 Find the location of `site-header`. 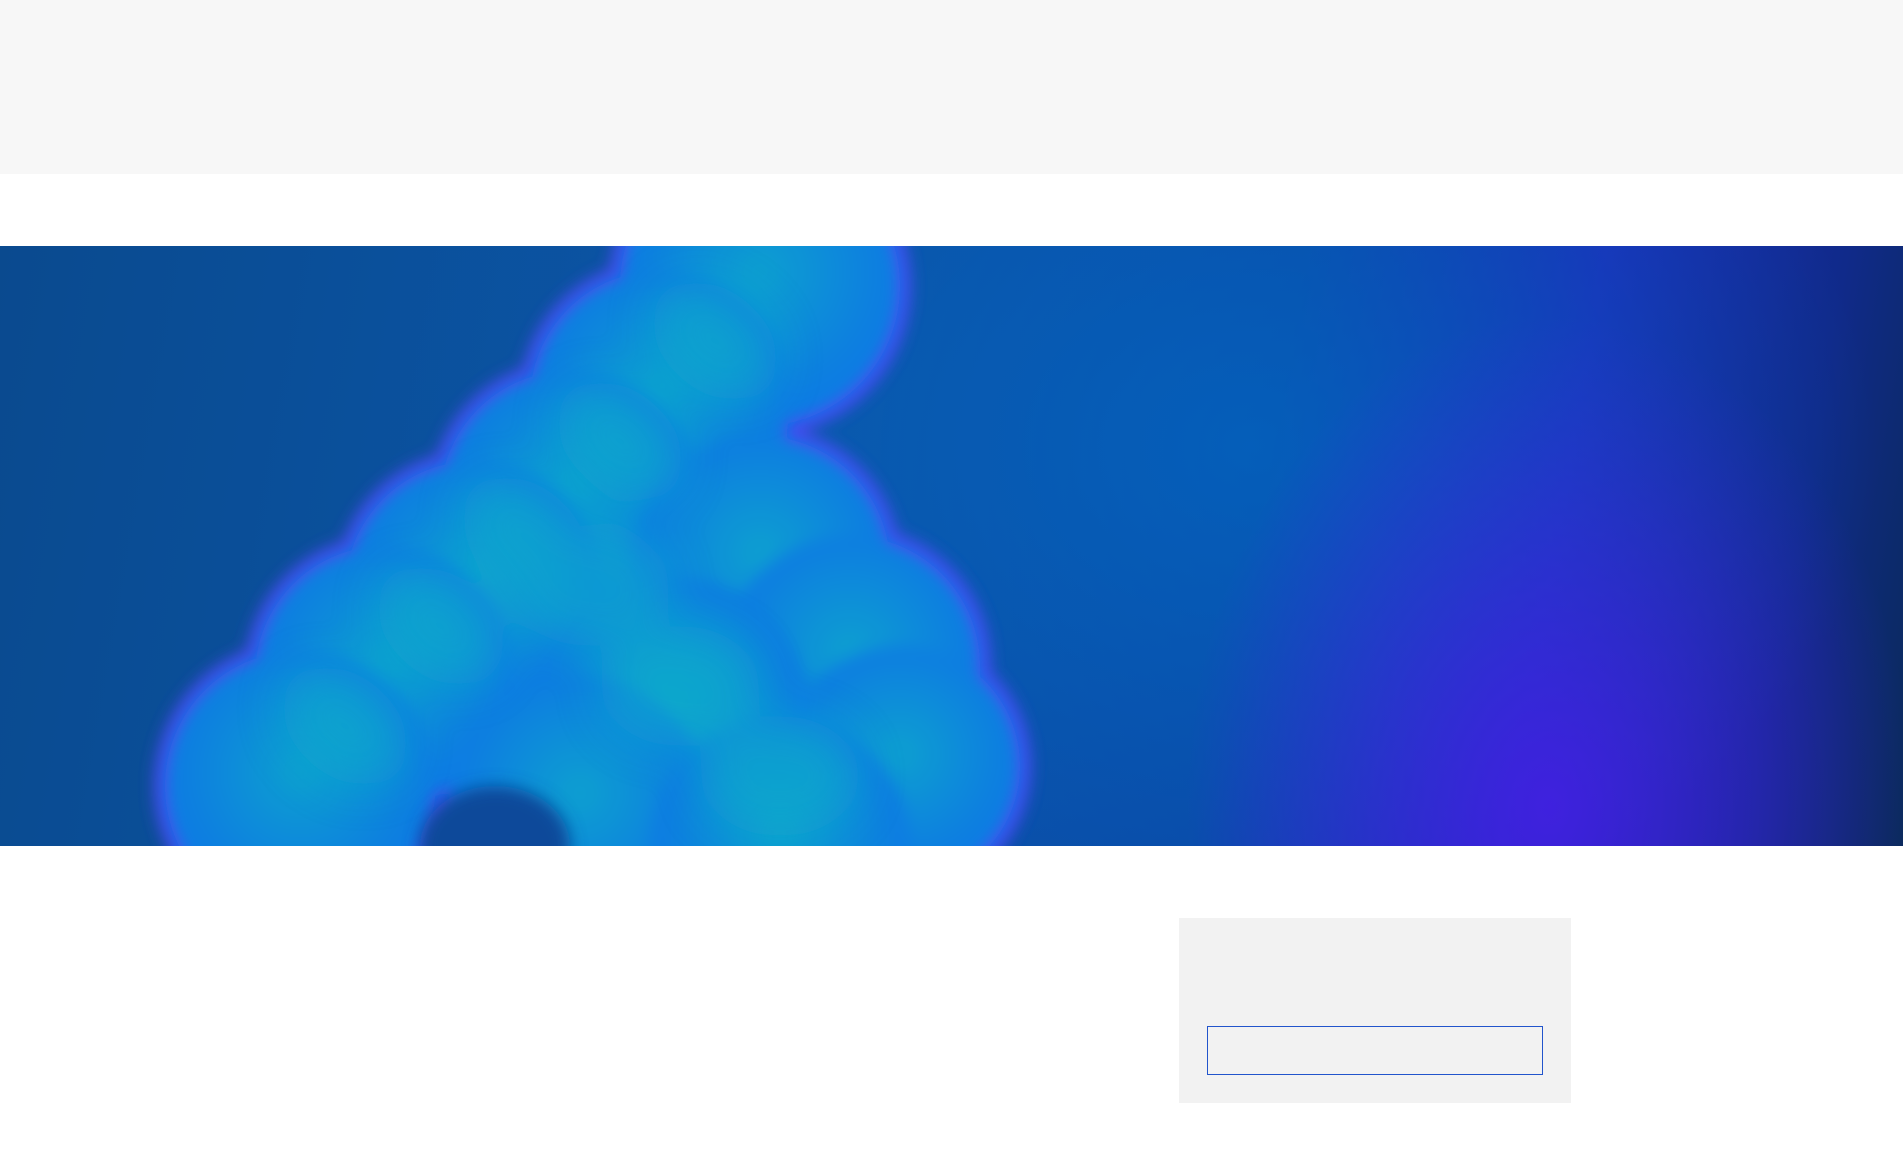

site-header is located at coordinates (951, 87).